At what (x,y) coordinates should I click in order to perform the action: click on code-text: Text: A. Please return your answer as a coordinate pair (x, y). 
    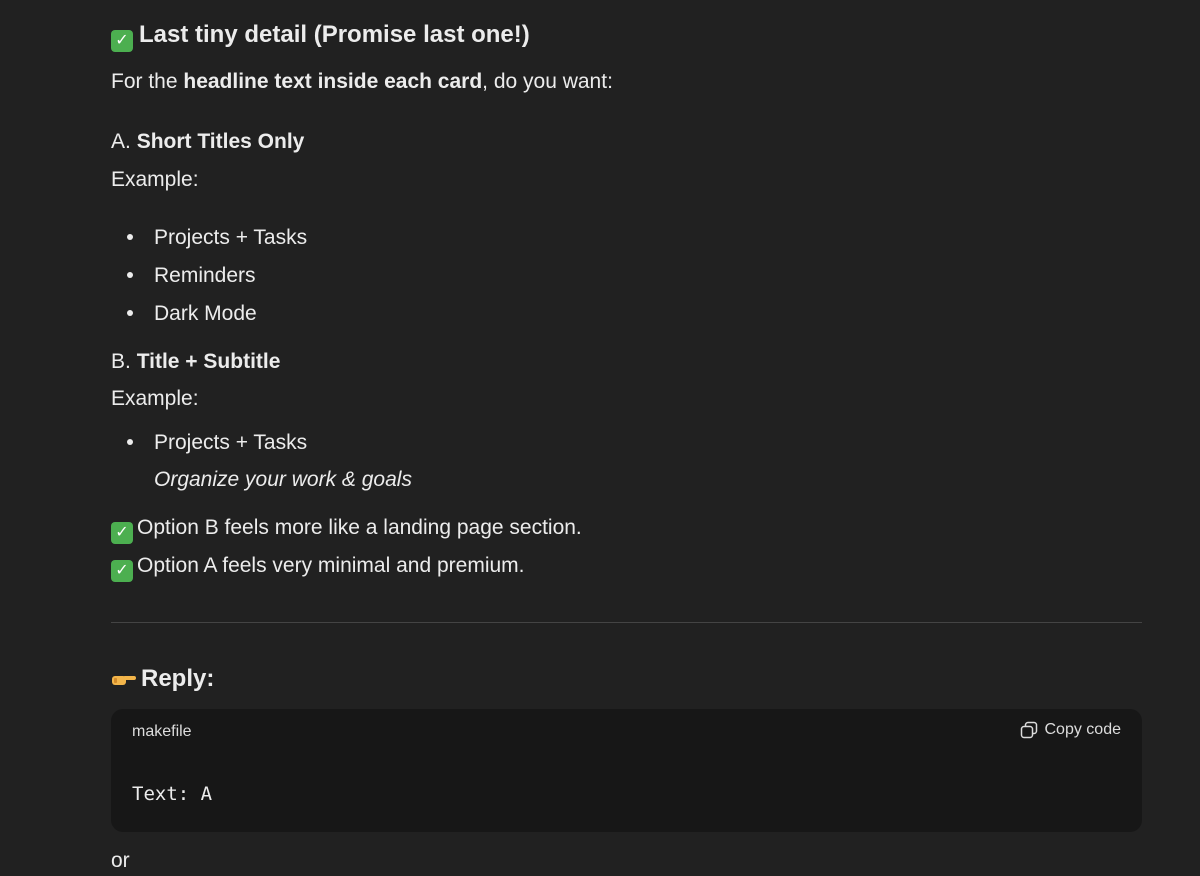
    Looking at the image, I should click on (172, 794).